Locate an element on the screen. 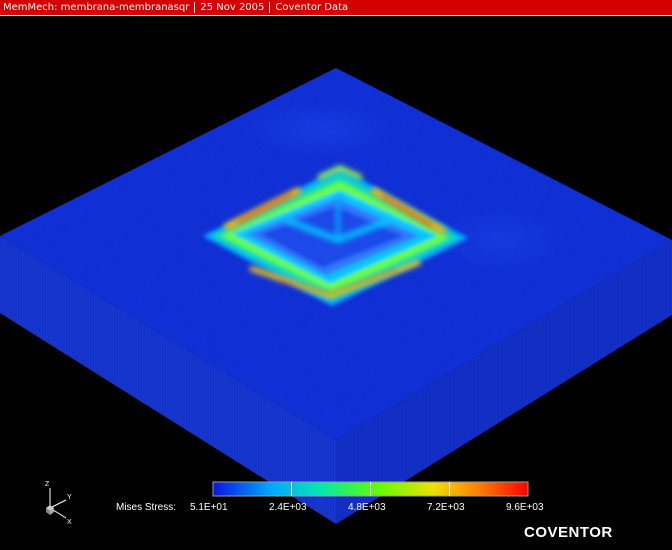 This screenshot has width=672, height=550. legend-tick-label: 9.6E+03 is located at coordinates (525, 507).